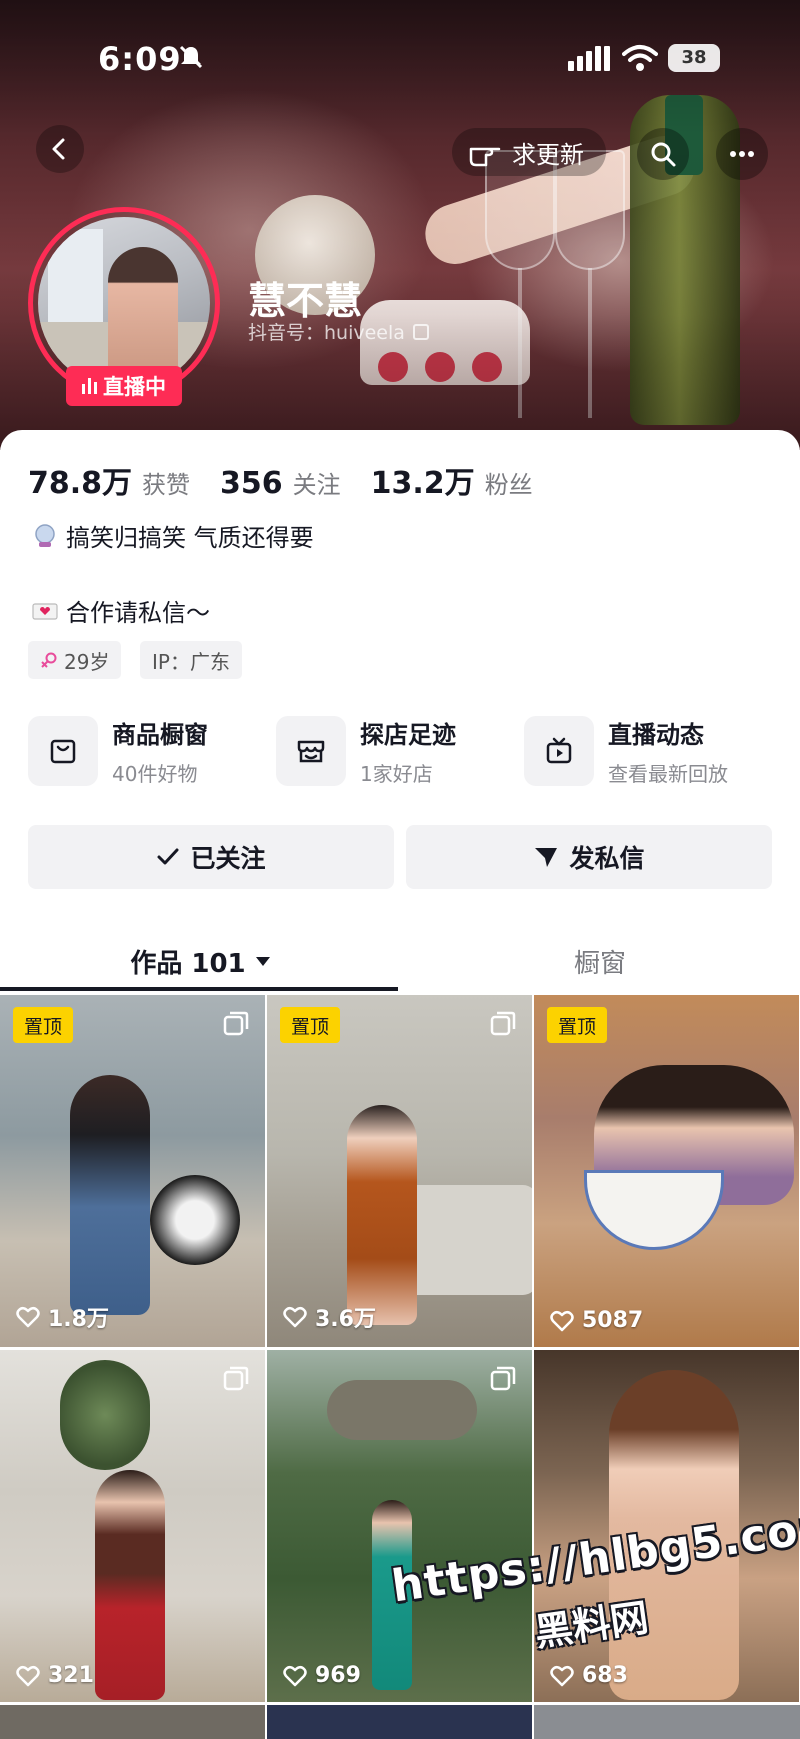  What do you see at coordinates (607, 858) in the screenshot?
I see `send-message-label: 发私信` at bounding box center [607, 858].